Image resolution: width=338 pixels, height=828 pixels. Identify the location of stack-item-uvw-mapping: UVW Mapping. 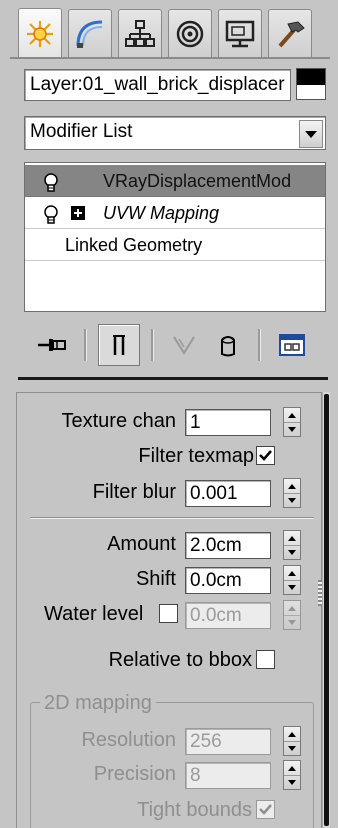
(175, 213).